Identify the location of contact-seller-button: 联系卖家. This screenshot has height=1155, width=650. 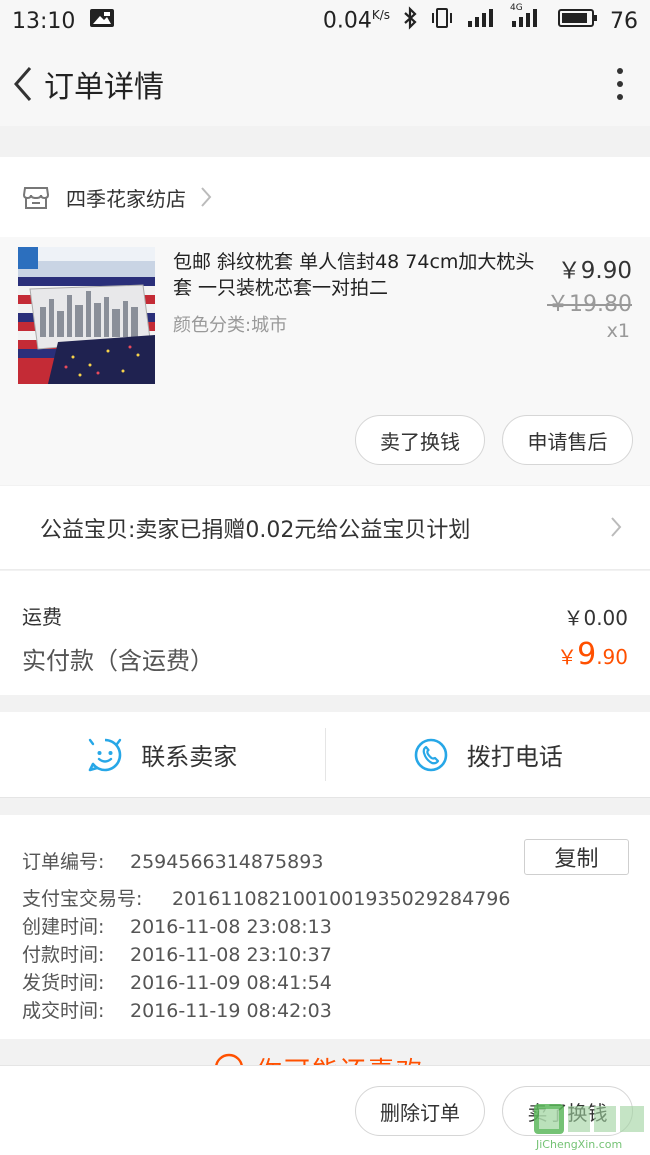
(162, 754).